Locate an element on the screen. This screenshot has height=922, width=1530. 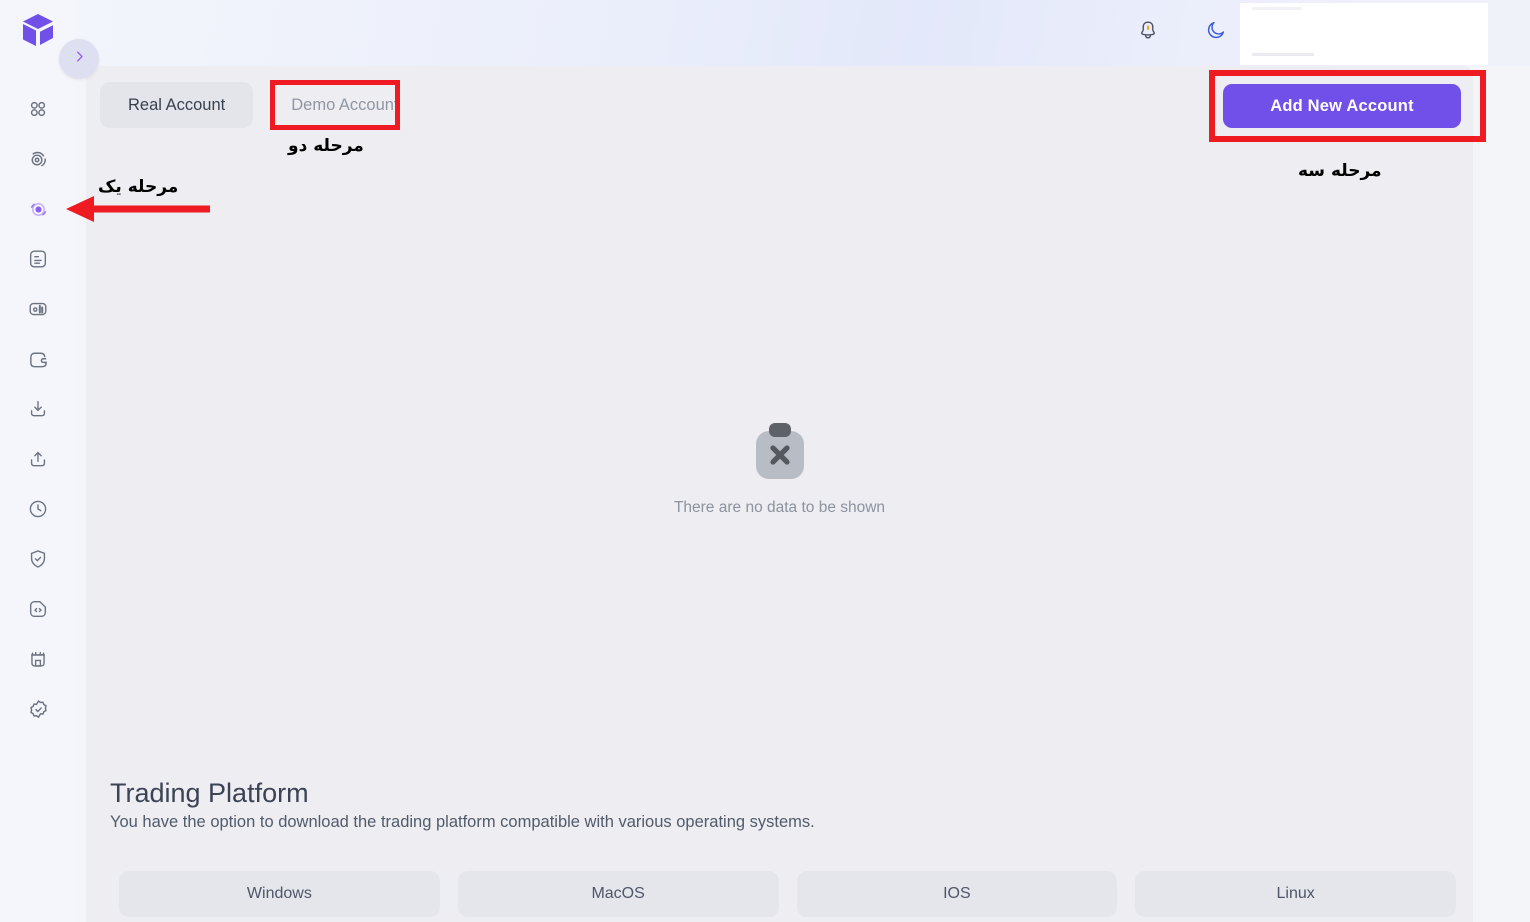
account-type-tabs: Real Account Demo Account is located at coordinates (263, 105).